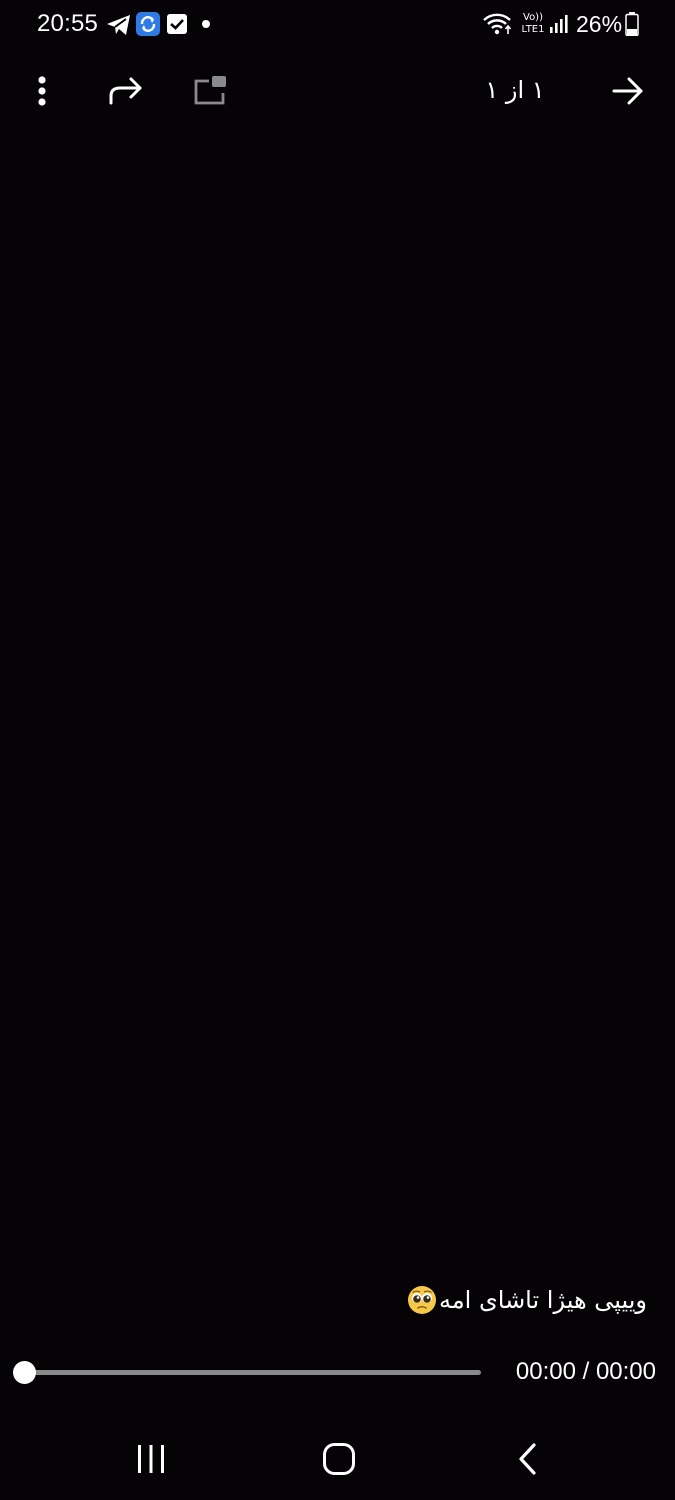  Describe the element at coordinates (337, 92) in the screenshot. I see `media-viewer-toolbar: ۱ از ۱` at that location.